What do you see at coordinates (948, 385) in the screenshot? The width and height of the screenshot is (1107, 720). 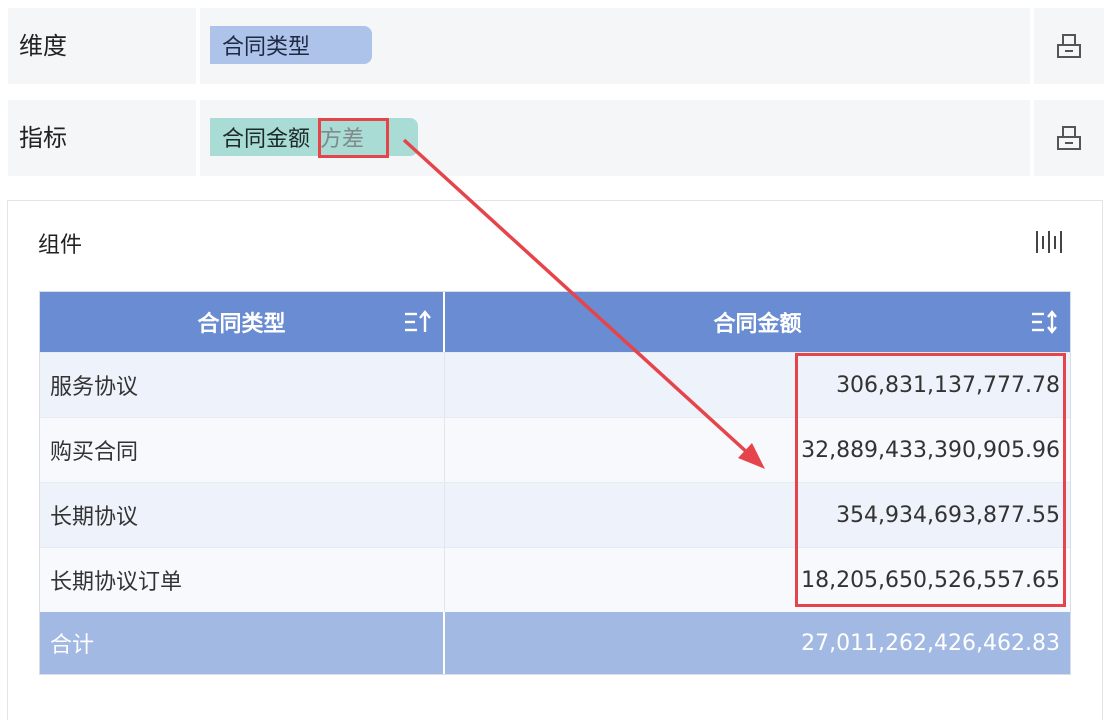 I see `cell-amount: 306,831,137,777.78` at bounding box center [948, 385].